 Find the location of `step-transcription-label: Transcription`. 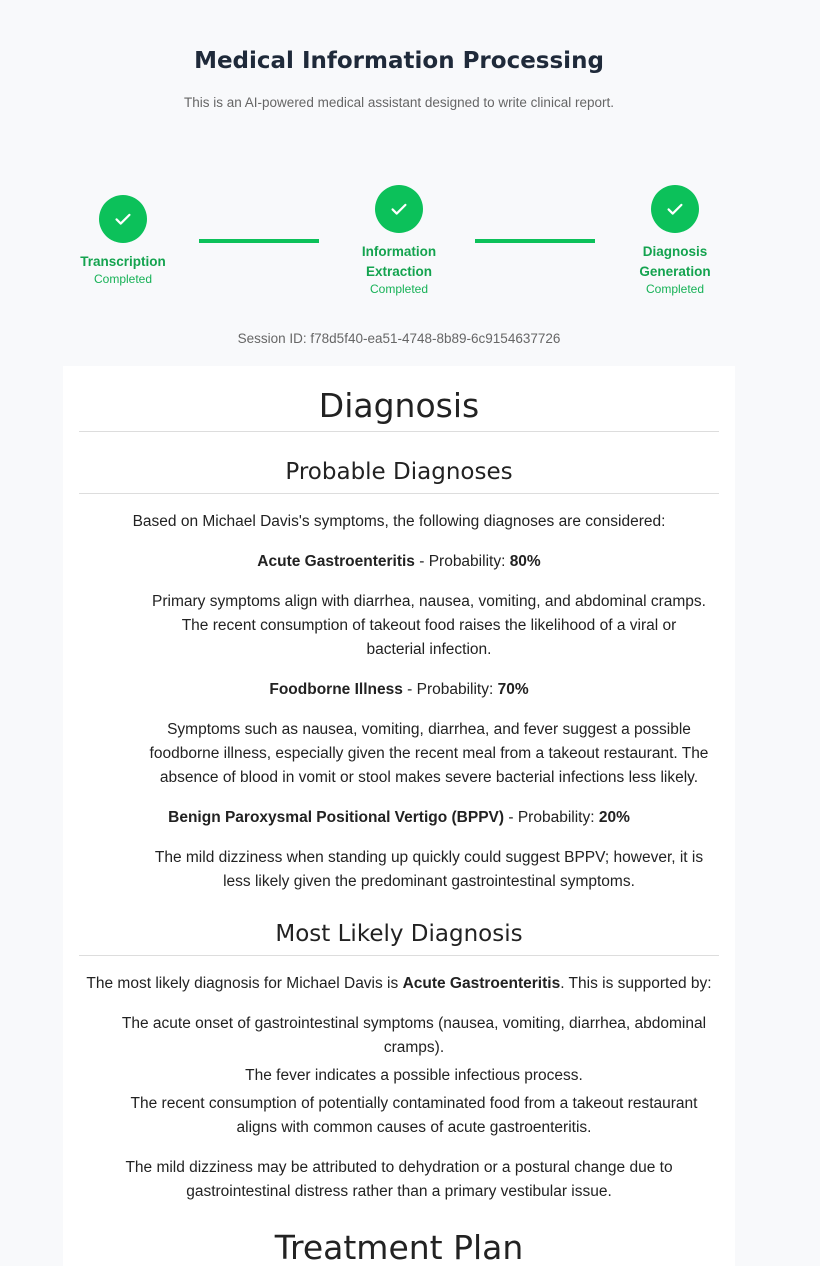

step-transcription-label: Transcription is located at coordinates (123, 261).